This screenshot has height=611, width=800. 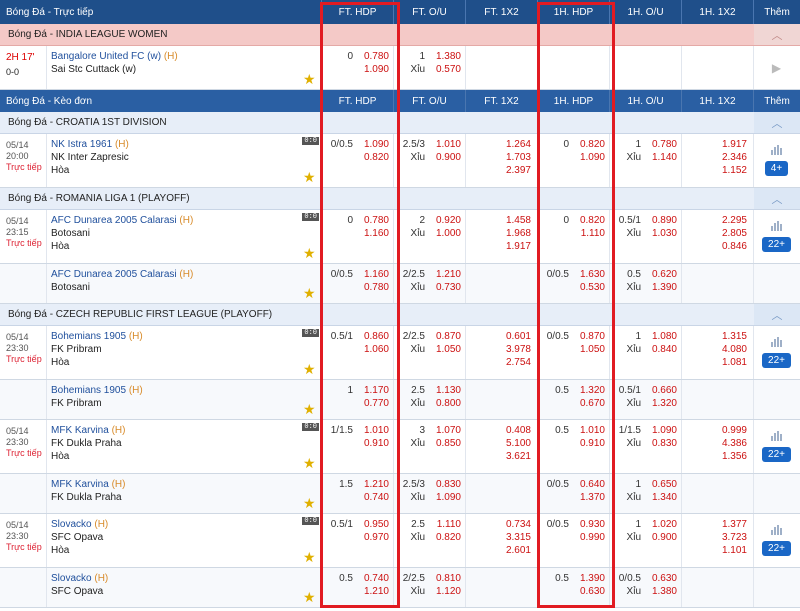 I want to click on odds-cell: 0/0.5 0.870 1.050, so click(x=573, y=352).